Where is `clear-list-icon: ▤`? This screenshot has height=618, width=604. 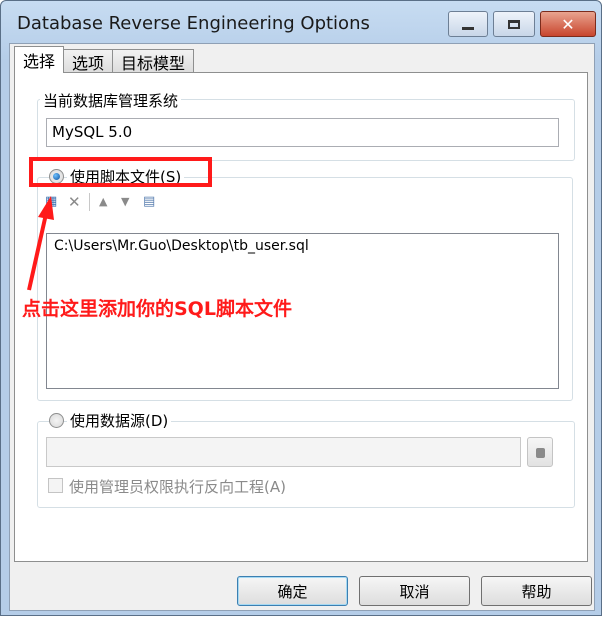 clear-list-icon: ▤ is located at coordinates (149, 201).